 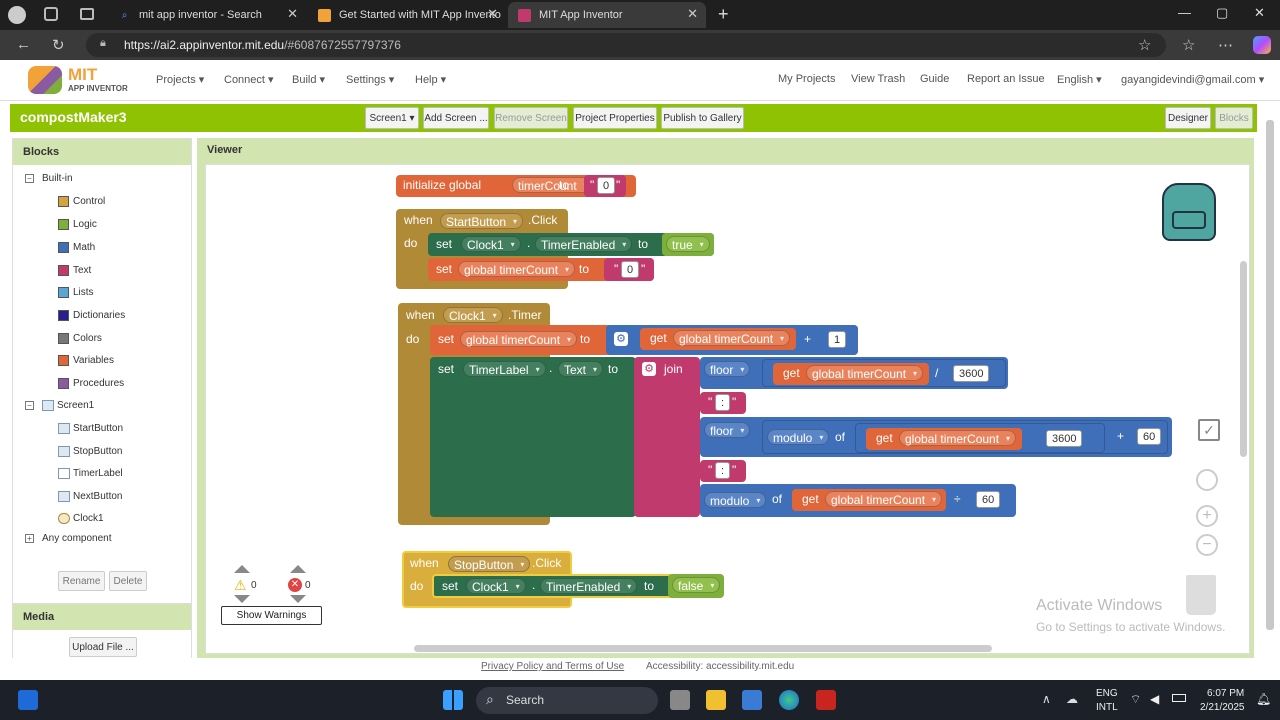 What do you see at coordinates (837, 339) in the screenshot?
I see `number-value: 1` at bounding box center [837, 339].